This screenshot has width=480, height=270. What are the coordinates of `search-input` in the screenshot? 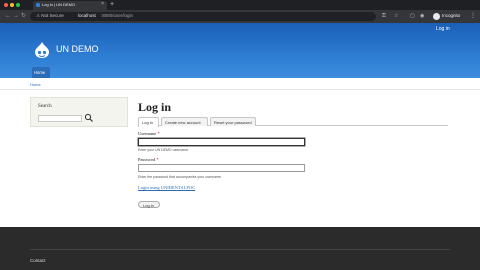 It's located at (60, 118).